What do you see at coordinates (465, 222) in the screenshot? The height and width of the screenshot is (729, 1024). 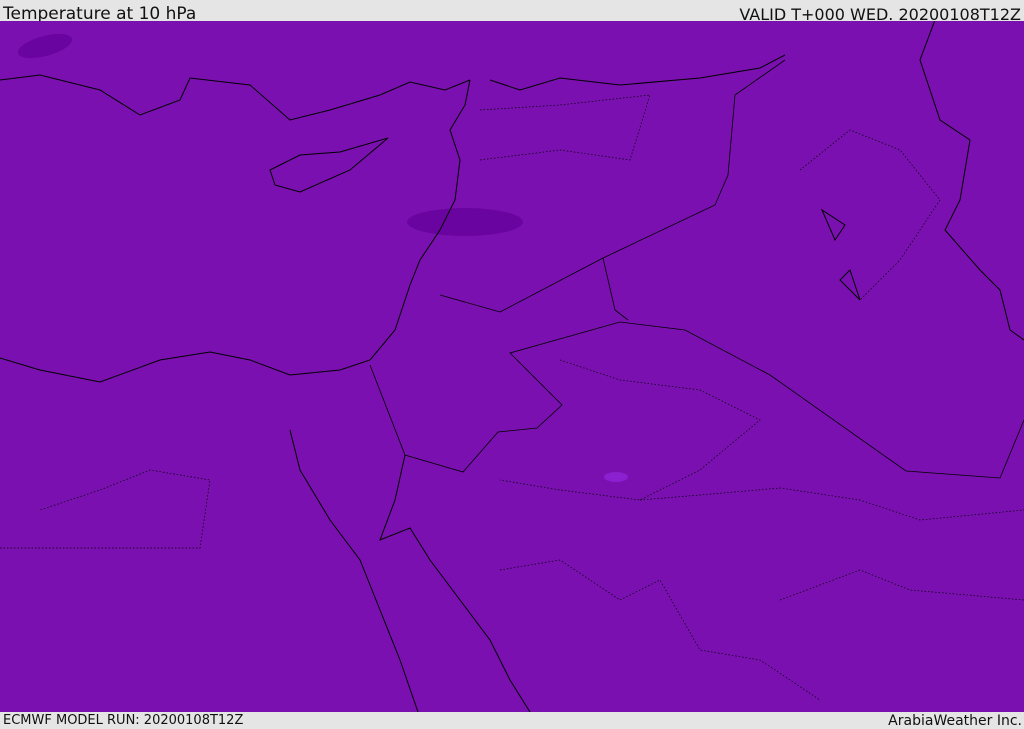 I see `cold-patch` at bounding box center [465, 222].